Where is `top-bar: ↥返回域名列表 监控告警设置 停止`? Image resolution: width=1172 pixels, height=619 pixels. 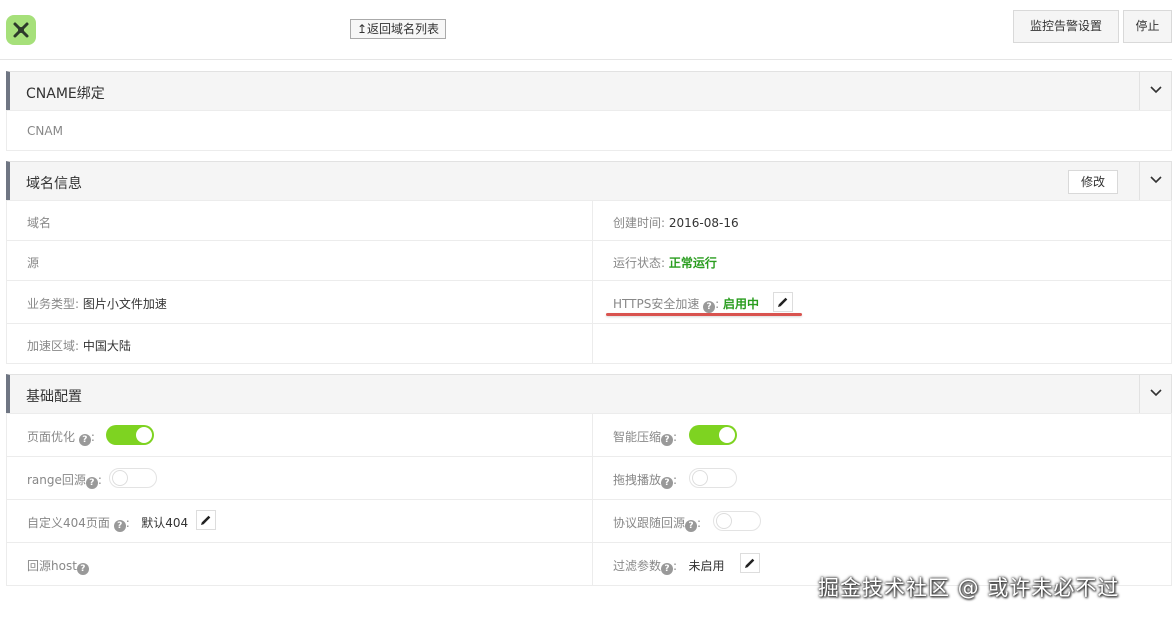 top-bar: ↥返回域名列表 监控告警设置 停止 is located at coordinates (586, 30).